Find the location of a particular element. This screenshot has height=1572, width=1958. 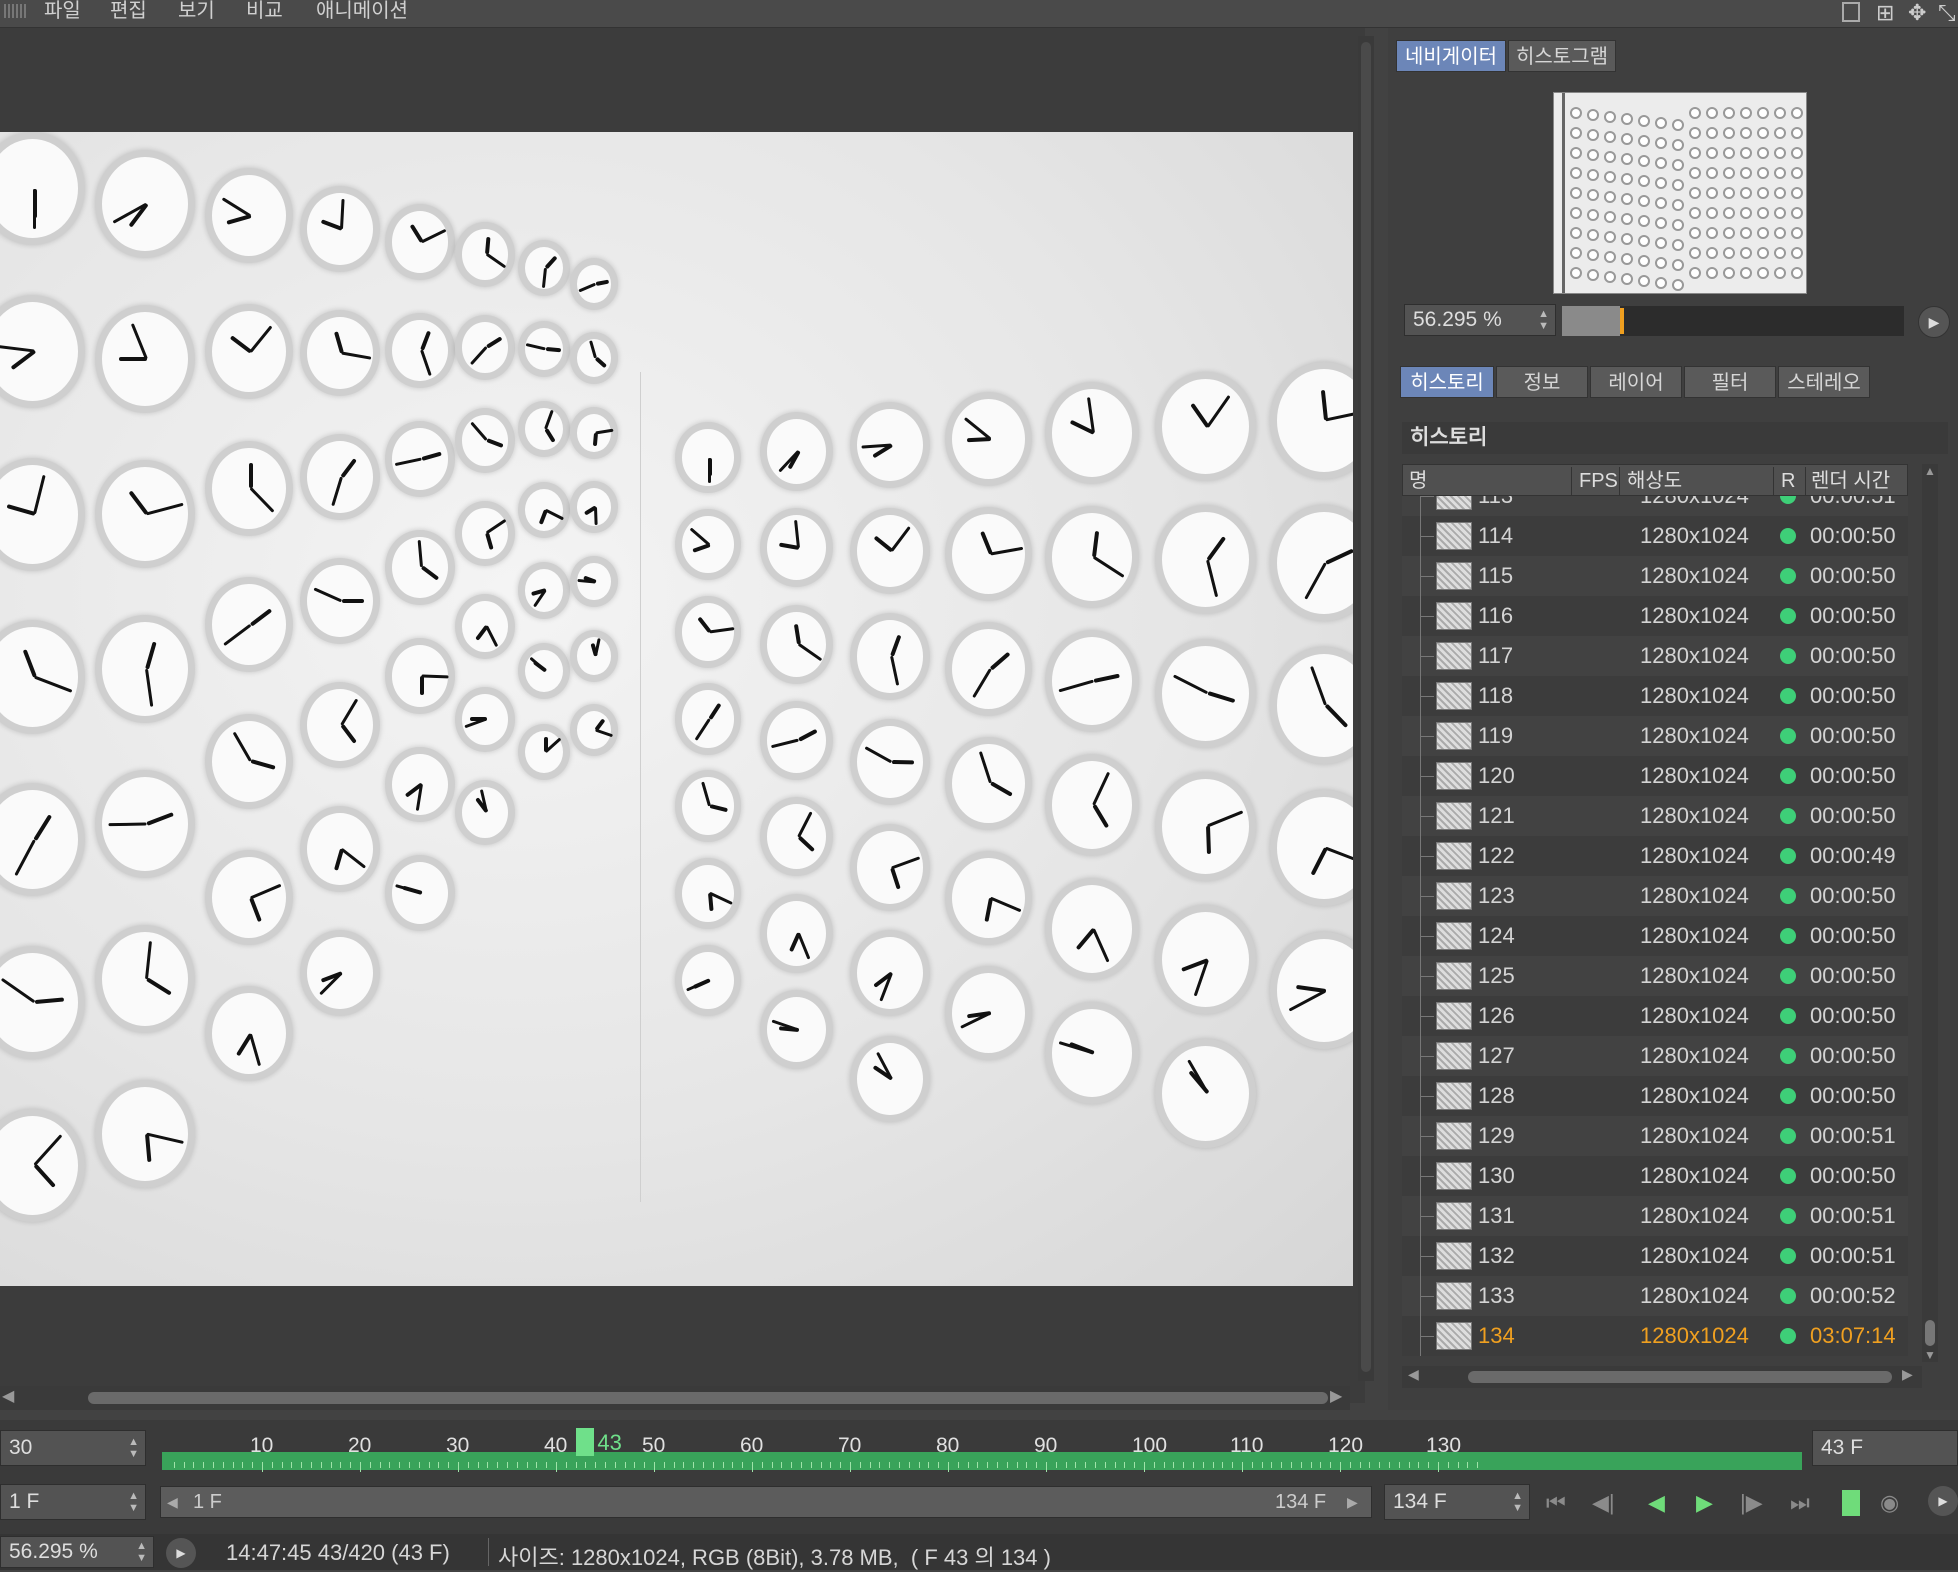

history-row: 120 1280x1024 00:00:50 is located at coordinates (1655, 776).